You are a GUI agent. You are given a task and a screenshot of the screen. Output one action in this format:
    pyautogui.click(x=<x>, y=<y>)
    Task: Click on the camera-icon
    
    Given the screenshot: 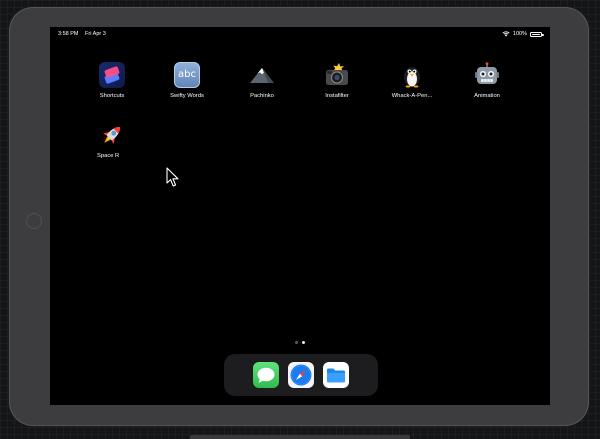 What is the action you would take?
    pyautogui.click(x=337, y=75)
    